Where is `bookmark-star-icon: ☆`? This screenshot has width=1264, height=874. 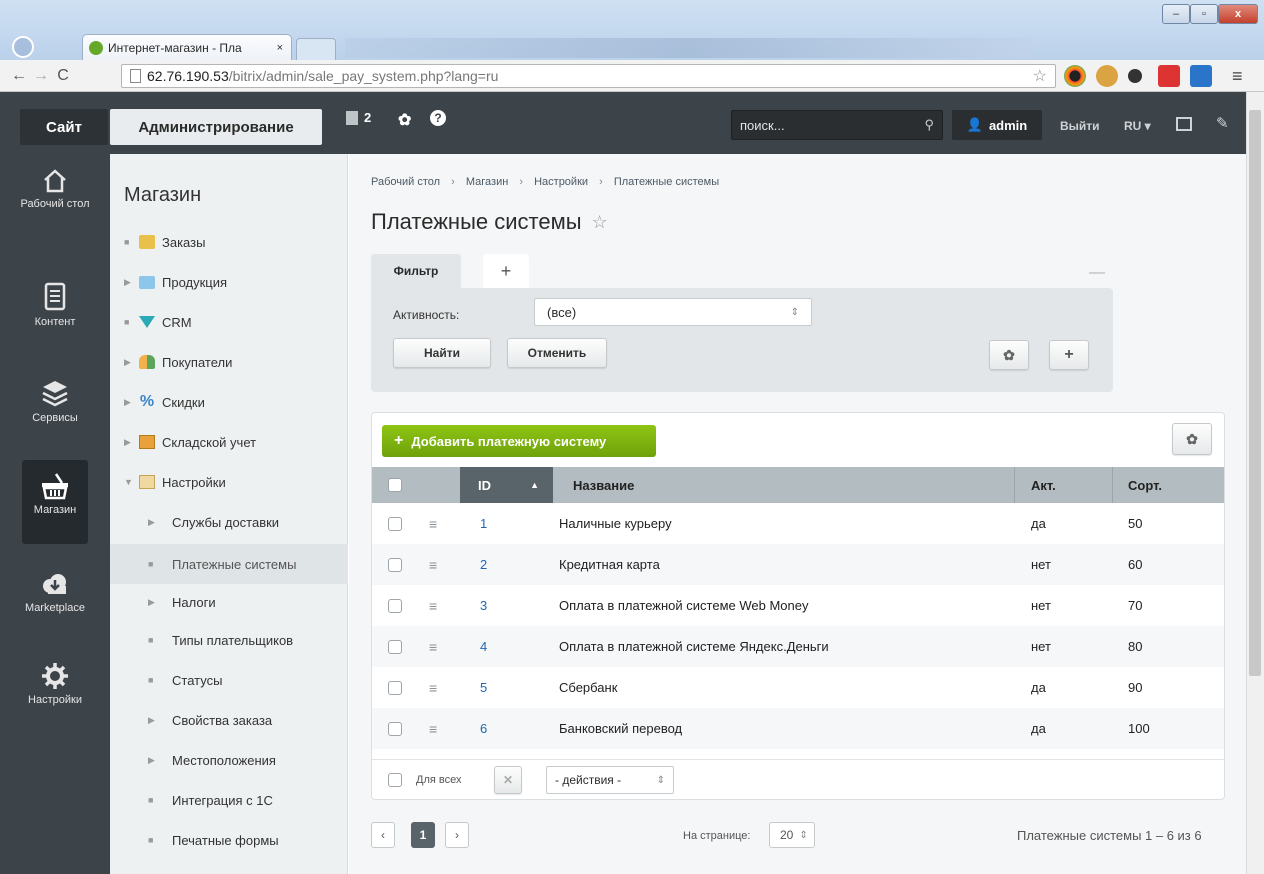 bookmark-star-icon: ☆ is located at coordinates (1040, 76).